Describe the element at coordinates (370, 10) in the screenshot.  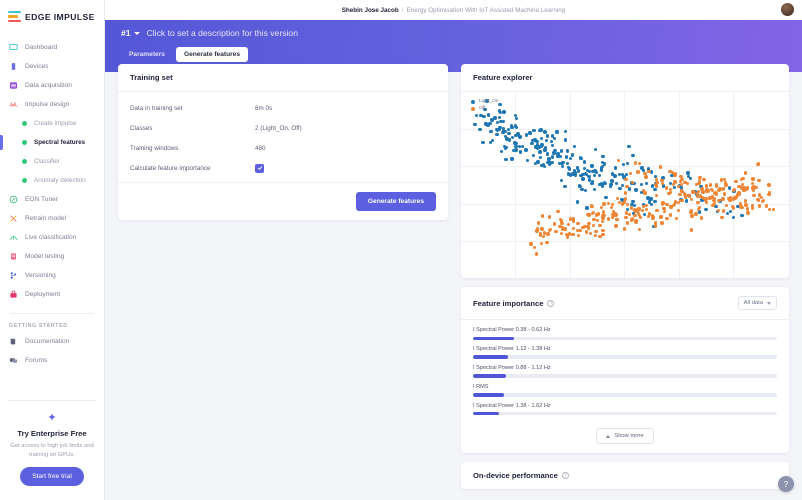
I see `breadcrumb-user: Shebin Jose Jacob` at that location.